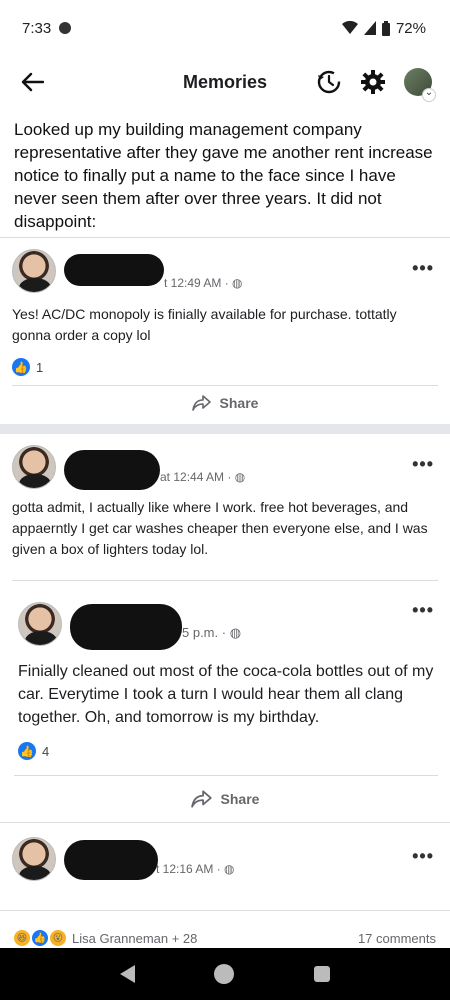 The image size is (450, 1000). I want to click on timestamp-text: t 12:49 AM ·, so click(198, 283).